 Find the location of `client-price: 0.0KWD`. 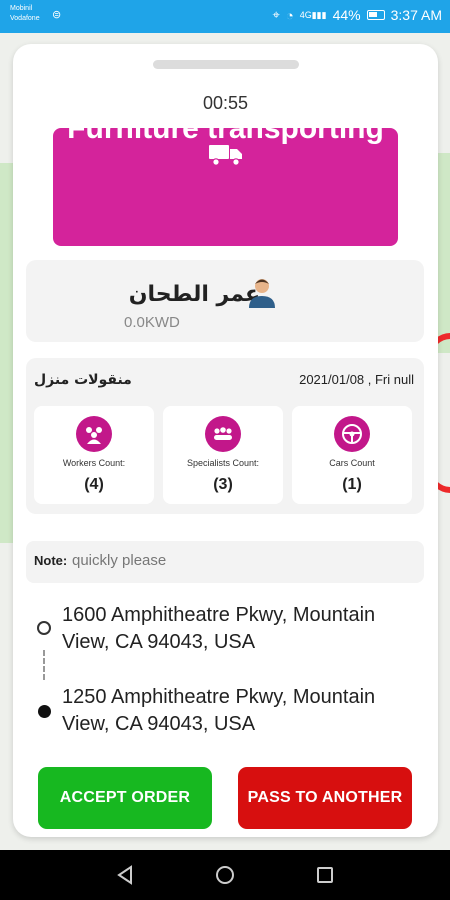

client-price: 0.0KWD is located at coordinates (152, 322).